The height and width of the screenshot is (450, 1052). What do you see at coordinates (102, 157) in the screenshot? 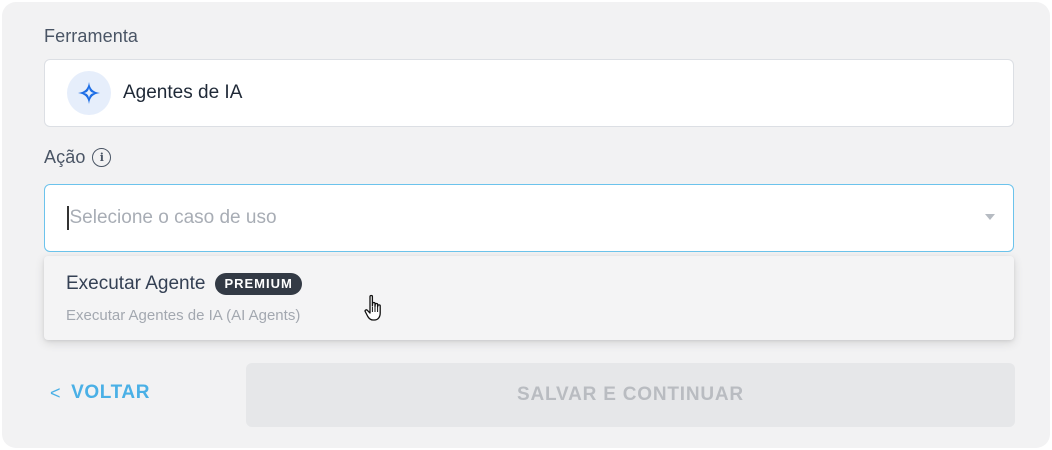
I see `info-icon: i` at bounding box center [102, 157].